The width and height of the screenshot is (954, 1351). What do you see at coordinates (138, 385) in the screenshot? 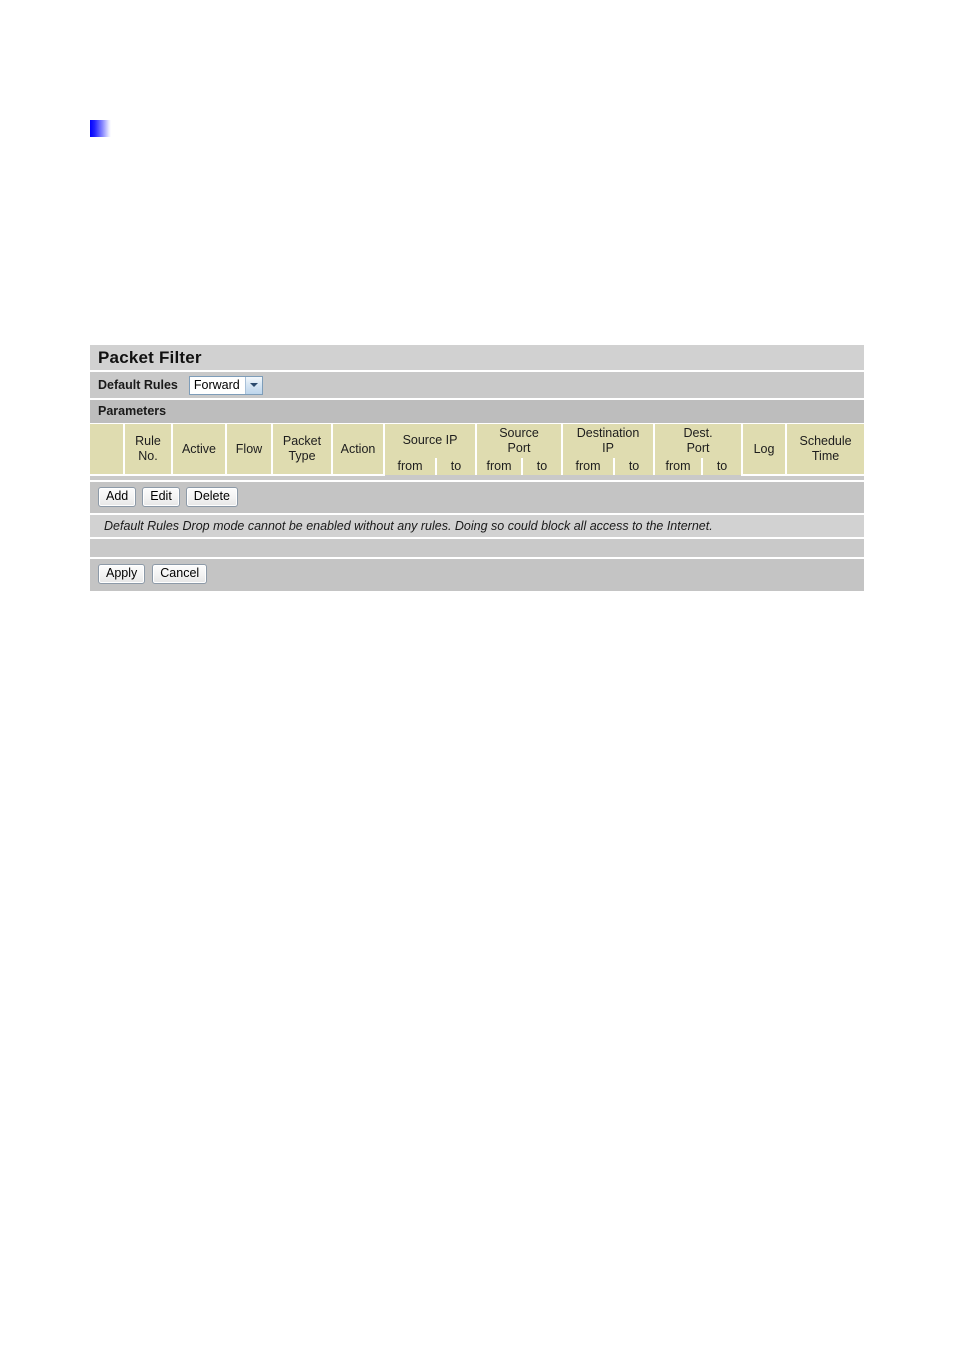
I see `default-rules-label: Default Rules` at bounding box center [138, 385].